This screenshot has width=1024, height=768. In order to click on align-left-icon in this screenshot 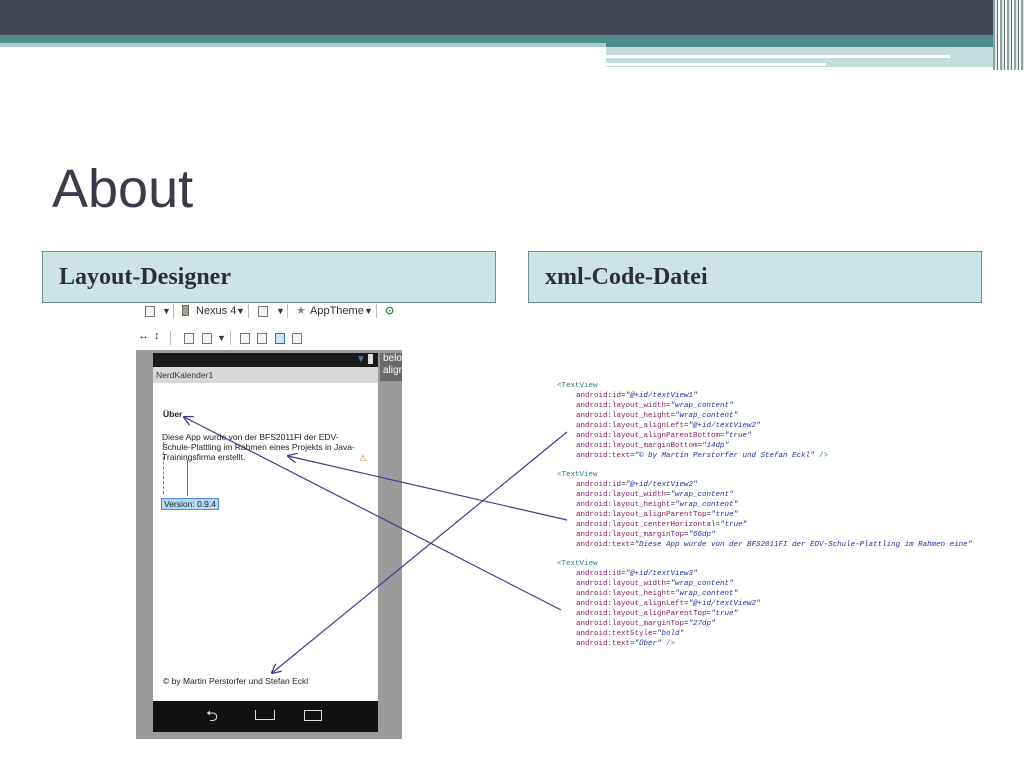, I will do `click(245, 338)`.